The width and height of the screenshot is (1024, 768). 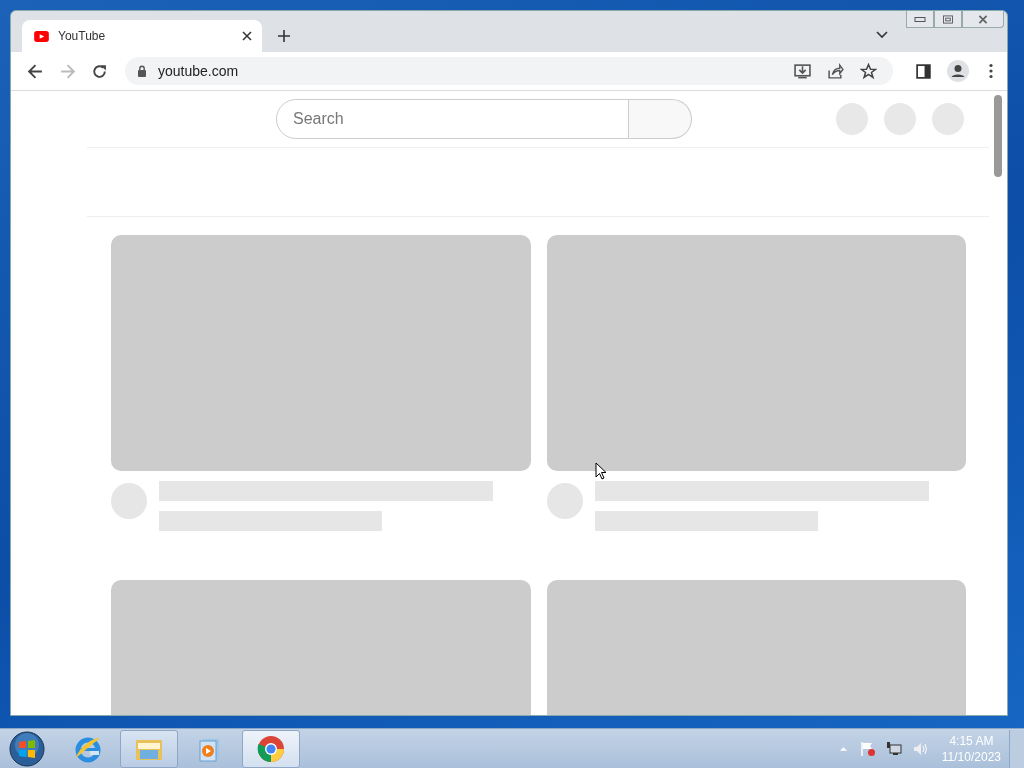 What do you see at coordinates (867, 748) in the screenshot?
I see `flag-icon` at bounding box center [867, 748].